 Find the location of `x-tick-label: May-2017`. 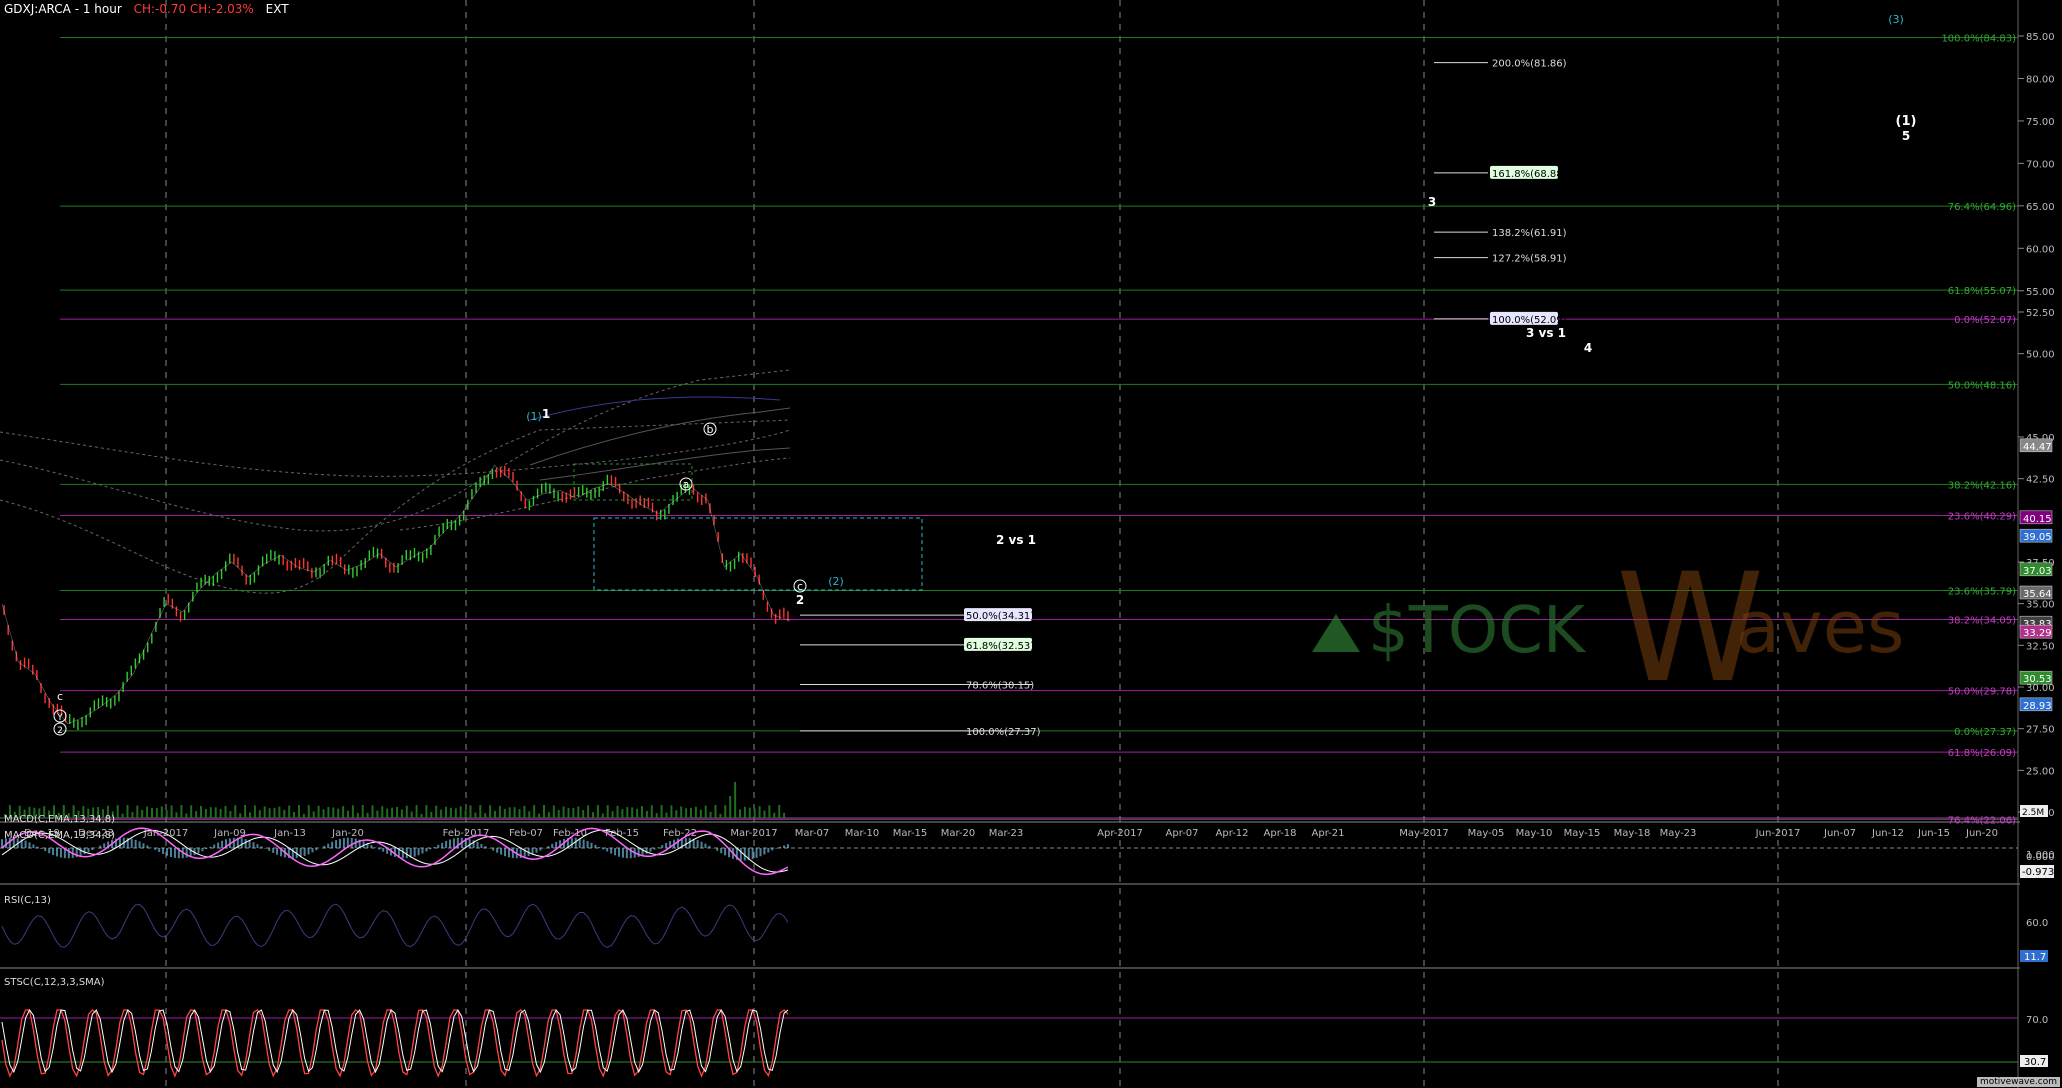

x-tick-label: May-2017 is located at coordinates (1424, 833).